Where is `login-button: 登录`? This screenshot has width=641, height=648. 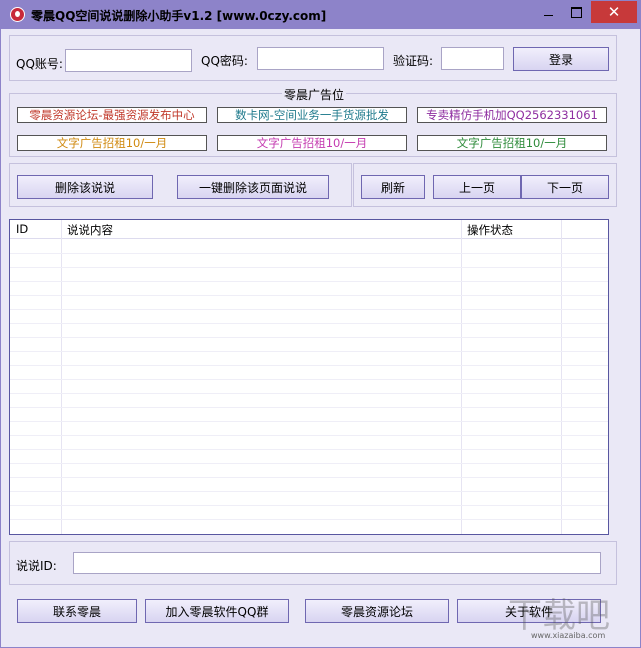 login-button: 登录 is located at coordinates (561, 59).